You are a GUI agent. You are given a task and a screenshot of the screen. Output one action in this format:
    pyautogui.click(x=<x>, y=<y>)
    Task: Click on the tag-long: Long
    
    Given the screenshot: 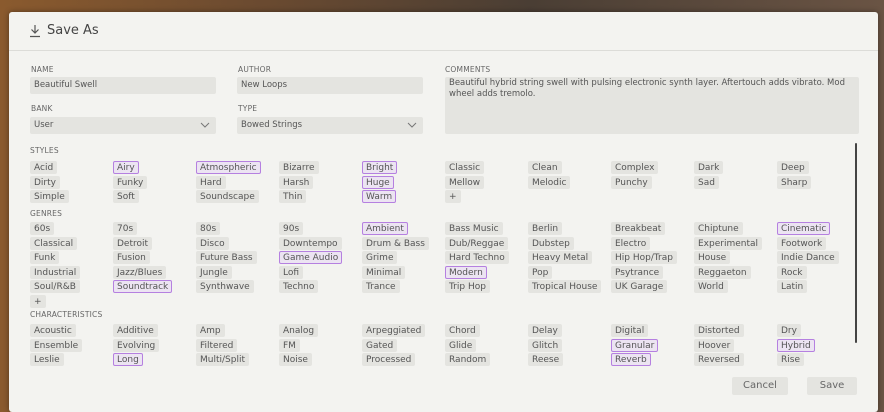 What is the action you would take?
    pyautogui.click(x=128, y=359)
    